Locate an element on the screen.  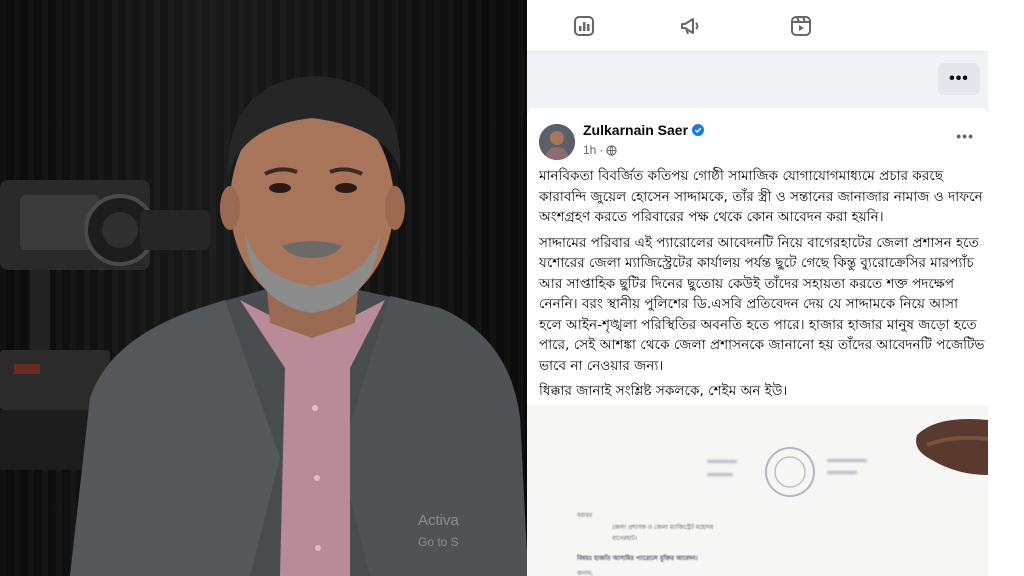
insights-icon is located at coordinates (584, 26).